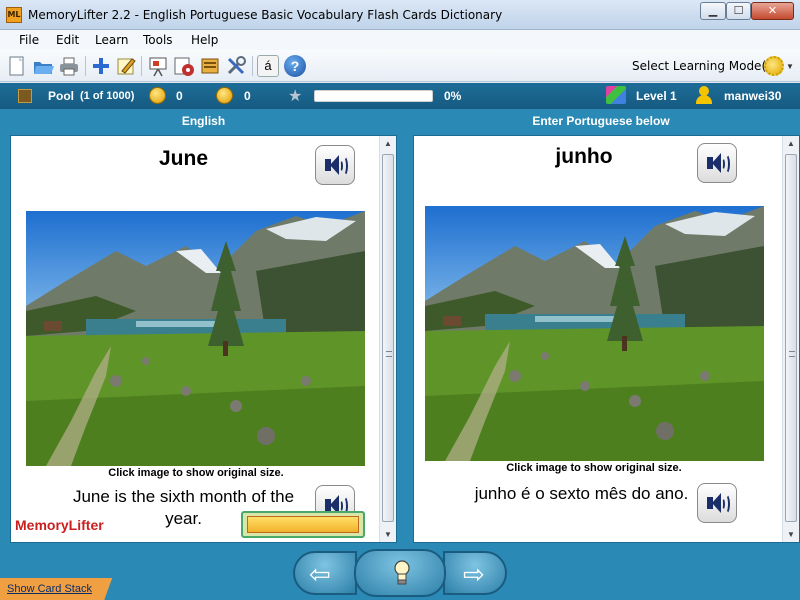 This screenshot has height=600, width=800. What do you see at coordinates (601, 121) in the screenshot?
I see `right-column-header: Enter Portuguese below` at bounding box center [601, 121].